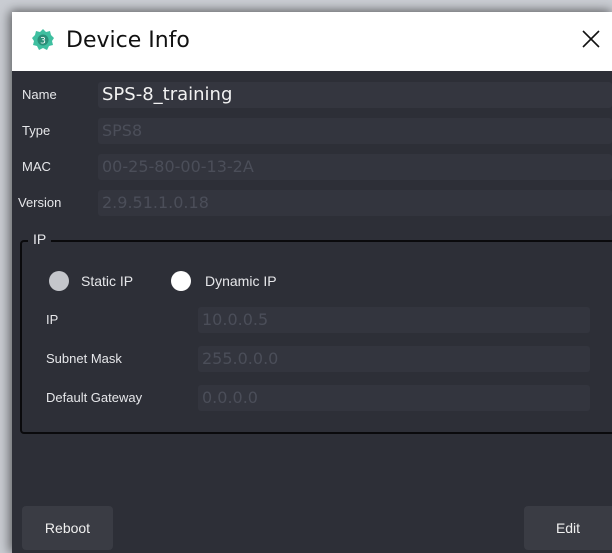  I want to click on dynamic-ip-label: Dynamic IP, so click(241, 281).